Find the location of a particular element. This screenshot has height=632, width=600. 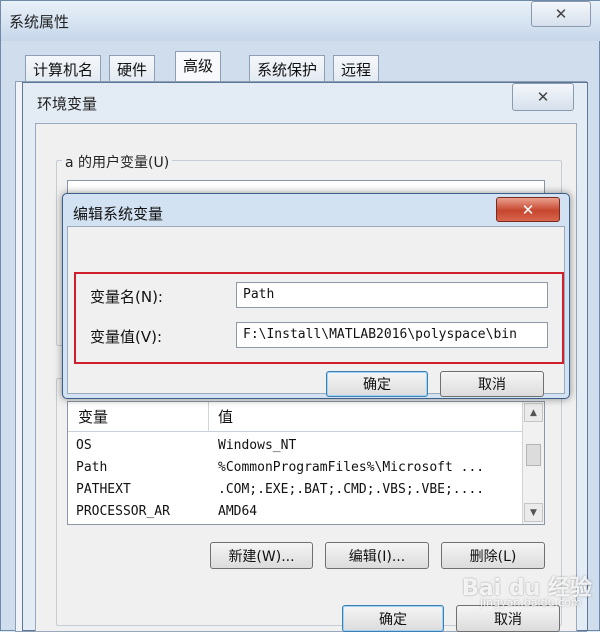

system-properties-titlebar: 系统属性 ✕ is located at coordinates (300, 21).